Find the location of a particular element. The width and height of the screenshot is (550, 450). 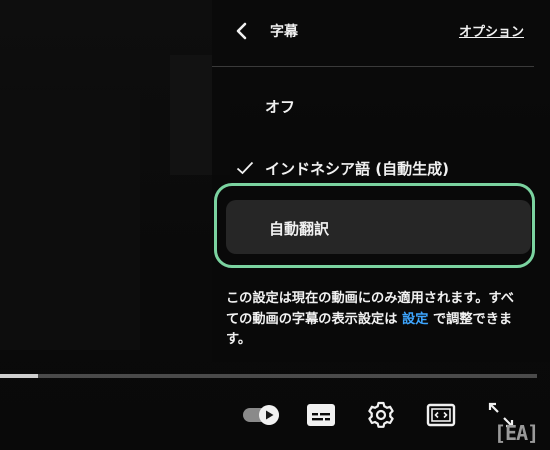

menu-item-label: 自動翻訳 is located at coordinates (299, 229).